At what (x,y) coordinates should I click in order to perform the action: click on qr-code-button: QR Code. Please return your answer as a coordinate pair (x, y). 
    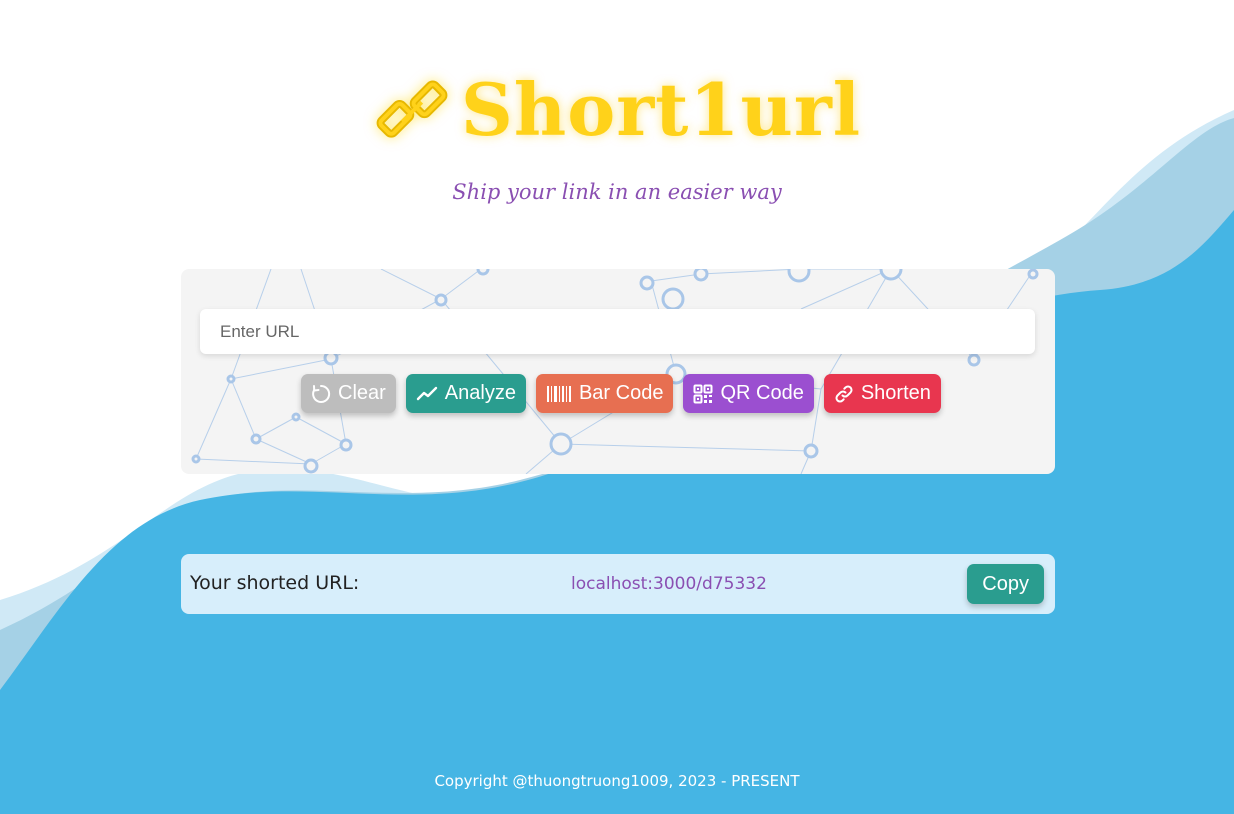
    Looking at the image, I should click on (748, 393).